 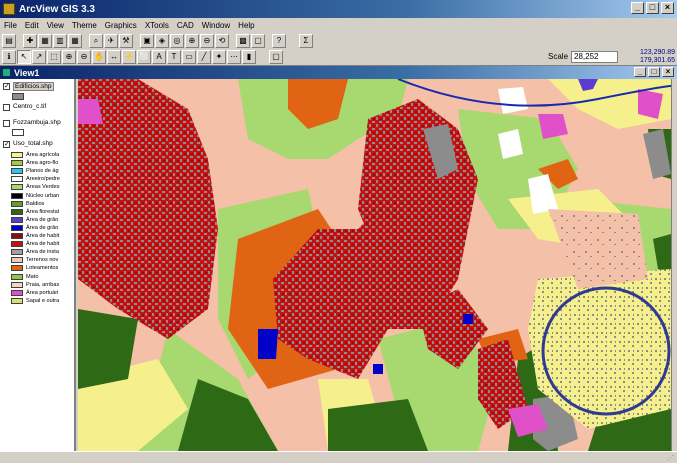 What do you see at coordinates (27, 72) in the screenshot?
I see `view-title: View1` at bounding box center [27, 72].